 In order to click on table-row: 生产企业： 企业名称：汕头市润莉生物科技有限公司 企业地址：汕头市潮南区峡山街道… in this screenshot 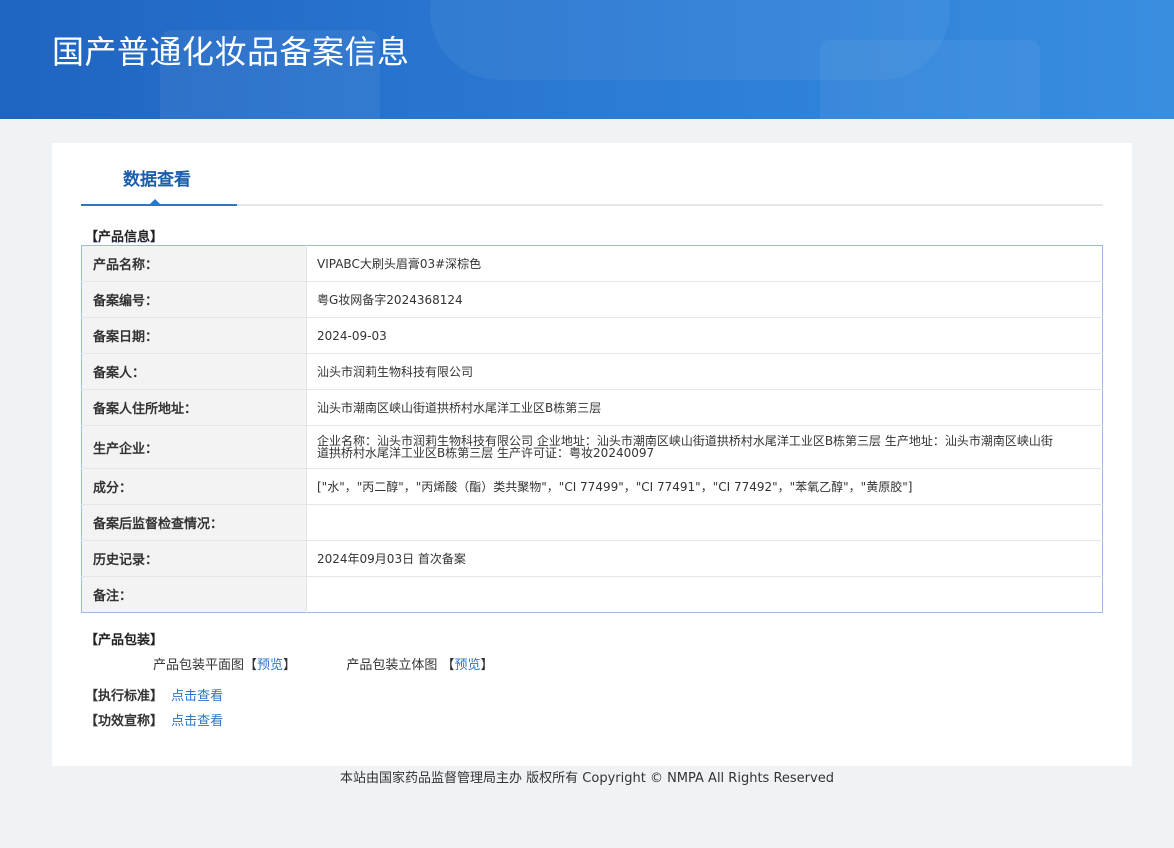, I will do `click(592, 447)`.